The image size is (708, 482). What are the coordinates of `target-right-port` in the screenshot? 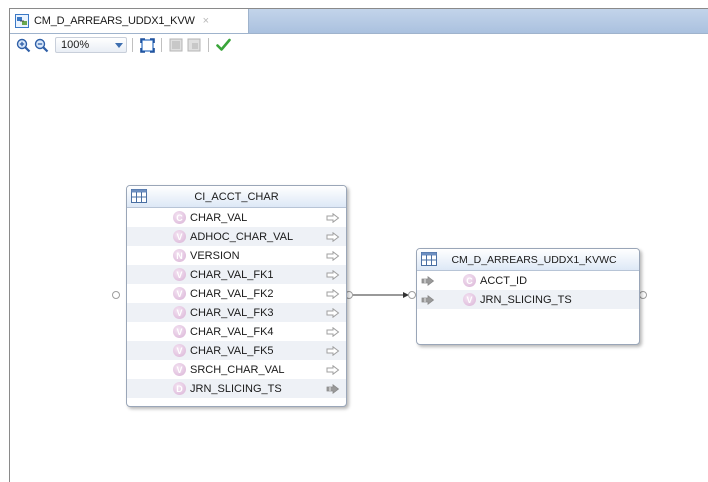 It's located at (643, 295).